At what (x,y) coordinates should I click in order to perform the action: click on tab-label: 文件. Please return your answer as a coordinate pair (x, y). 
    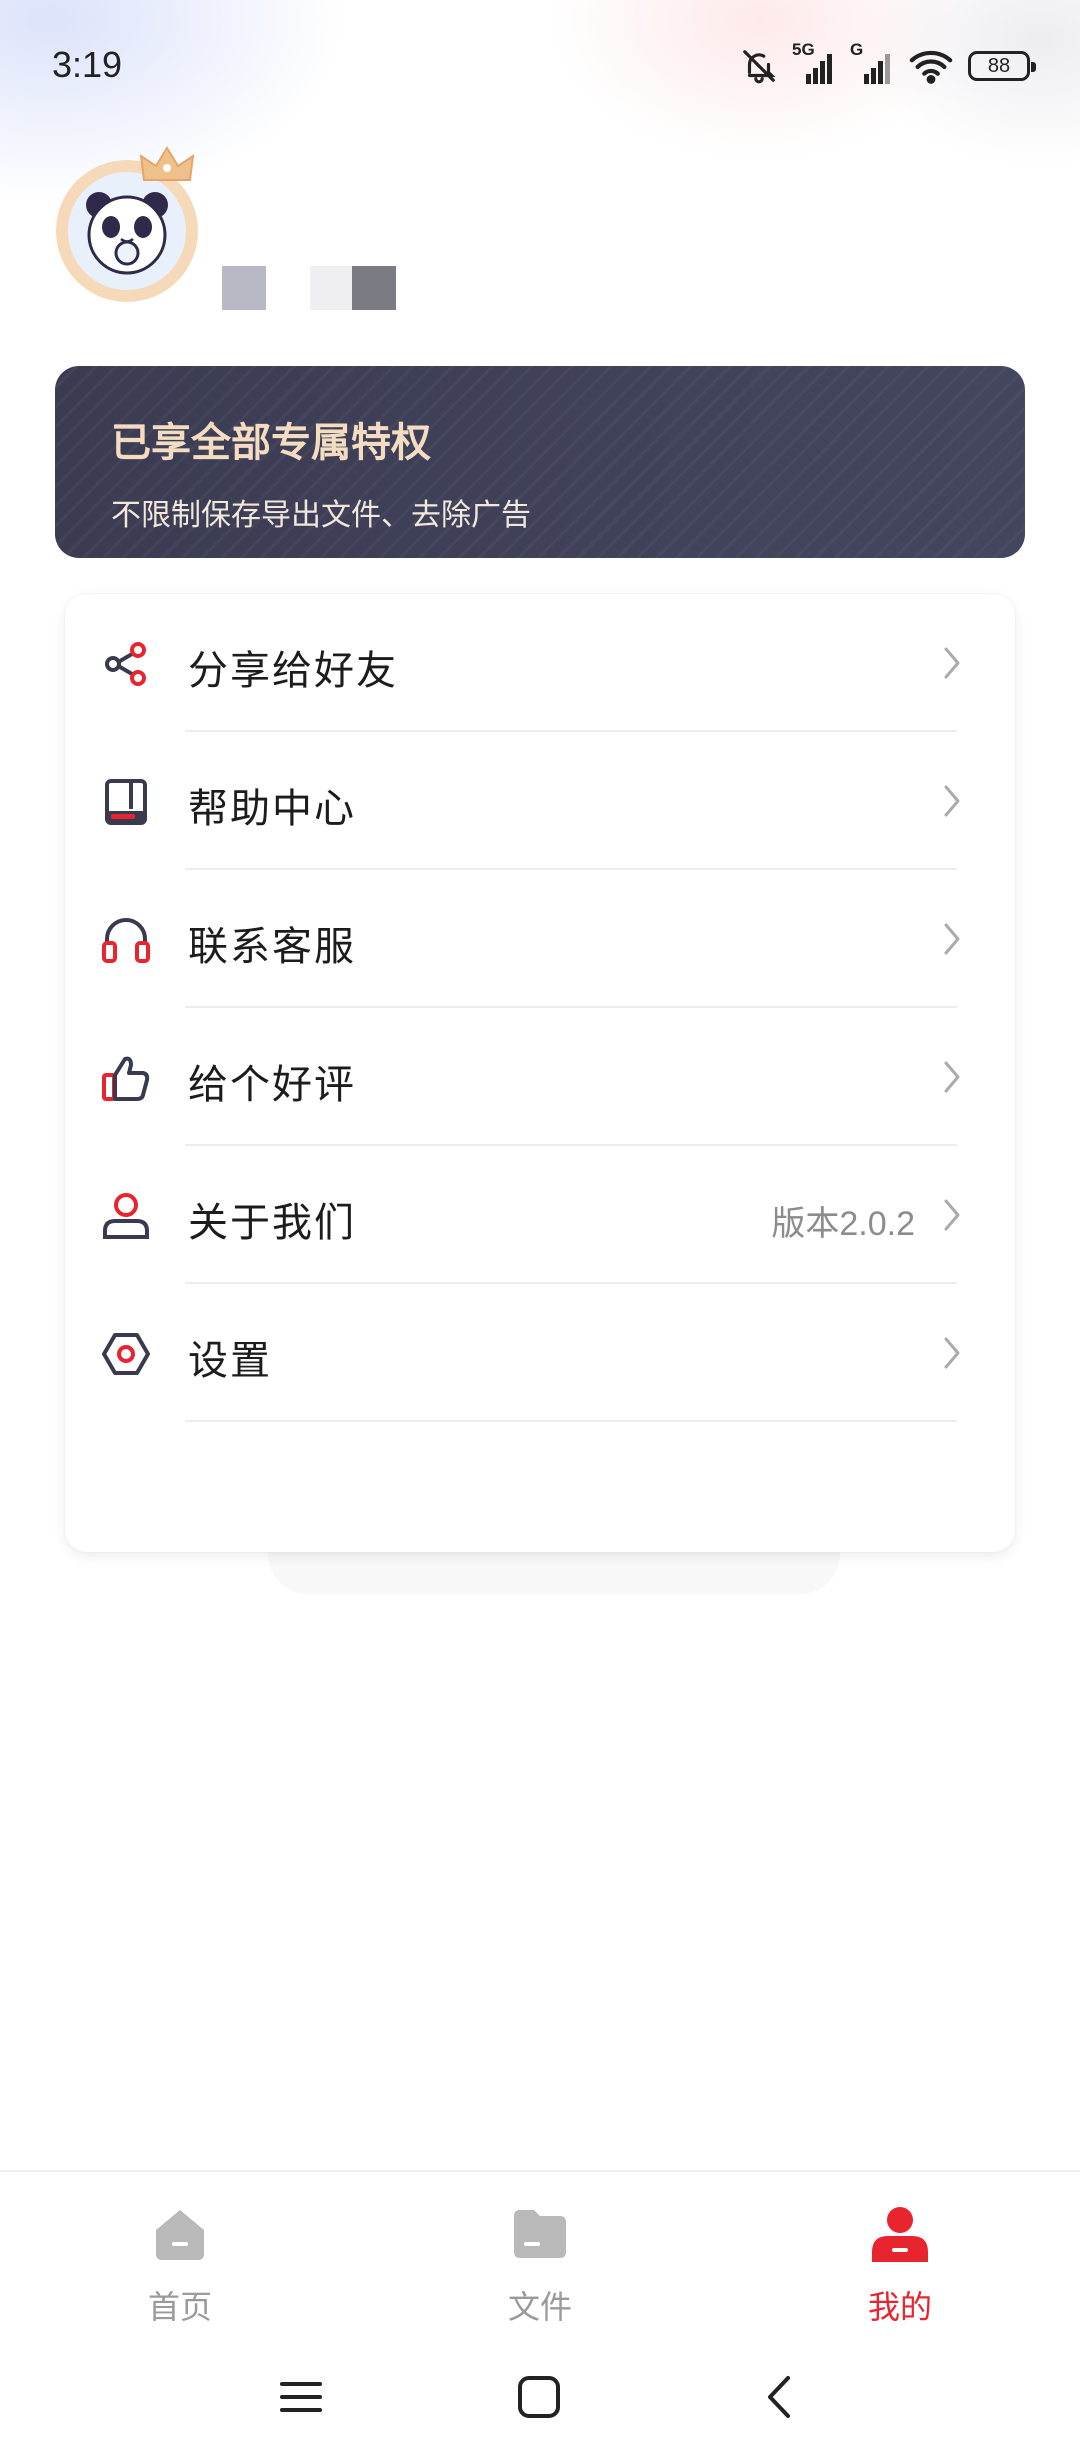
    Looking at the image, I should click on (539, 2307).